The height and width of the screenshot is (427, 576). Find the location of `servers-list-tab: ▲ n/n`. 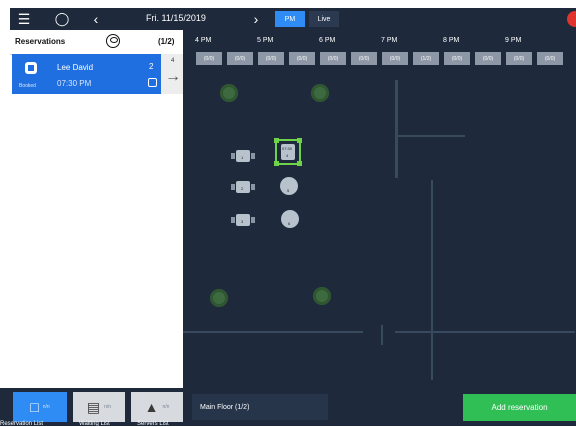

servers-list-tab: ▲ n/n is located at coordinates (157, 407).